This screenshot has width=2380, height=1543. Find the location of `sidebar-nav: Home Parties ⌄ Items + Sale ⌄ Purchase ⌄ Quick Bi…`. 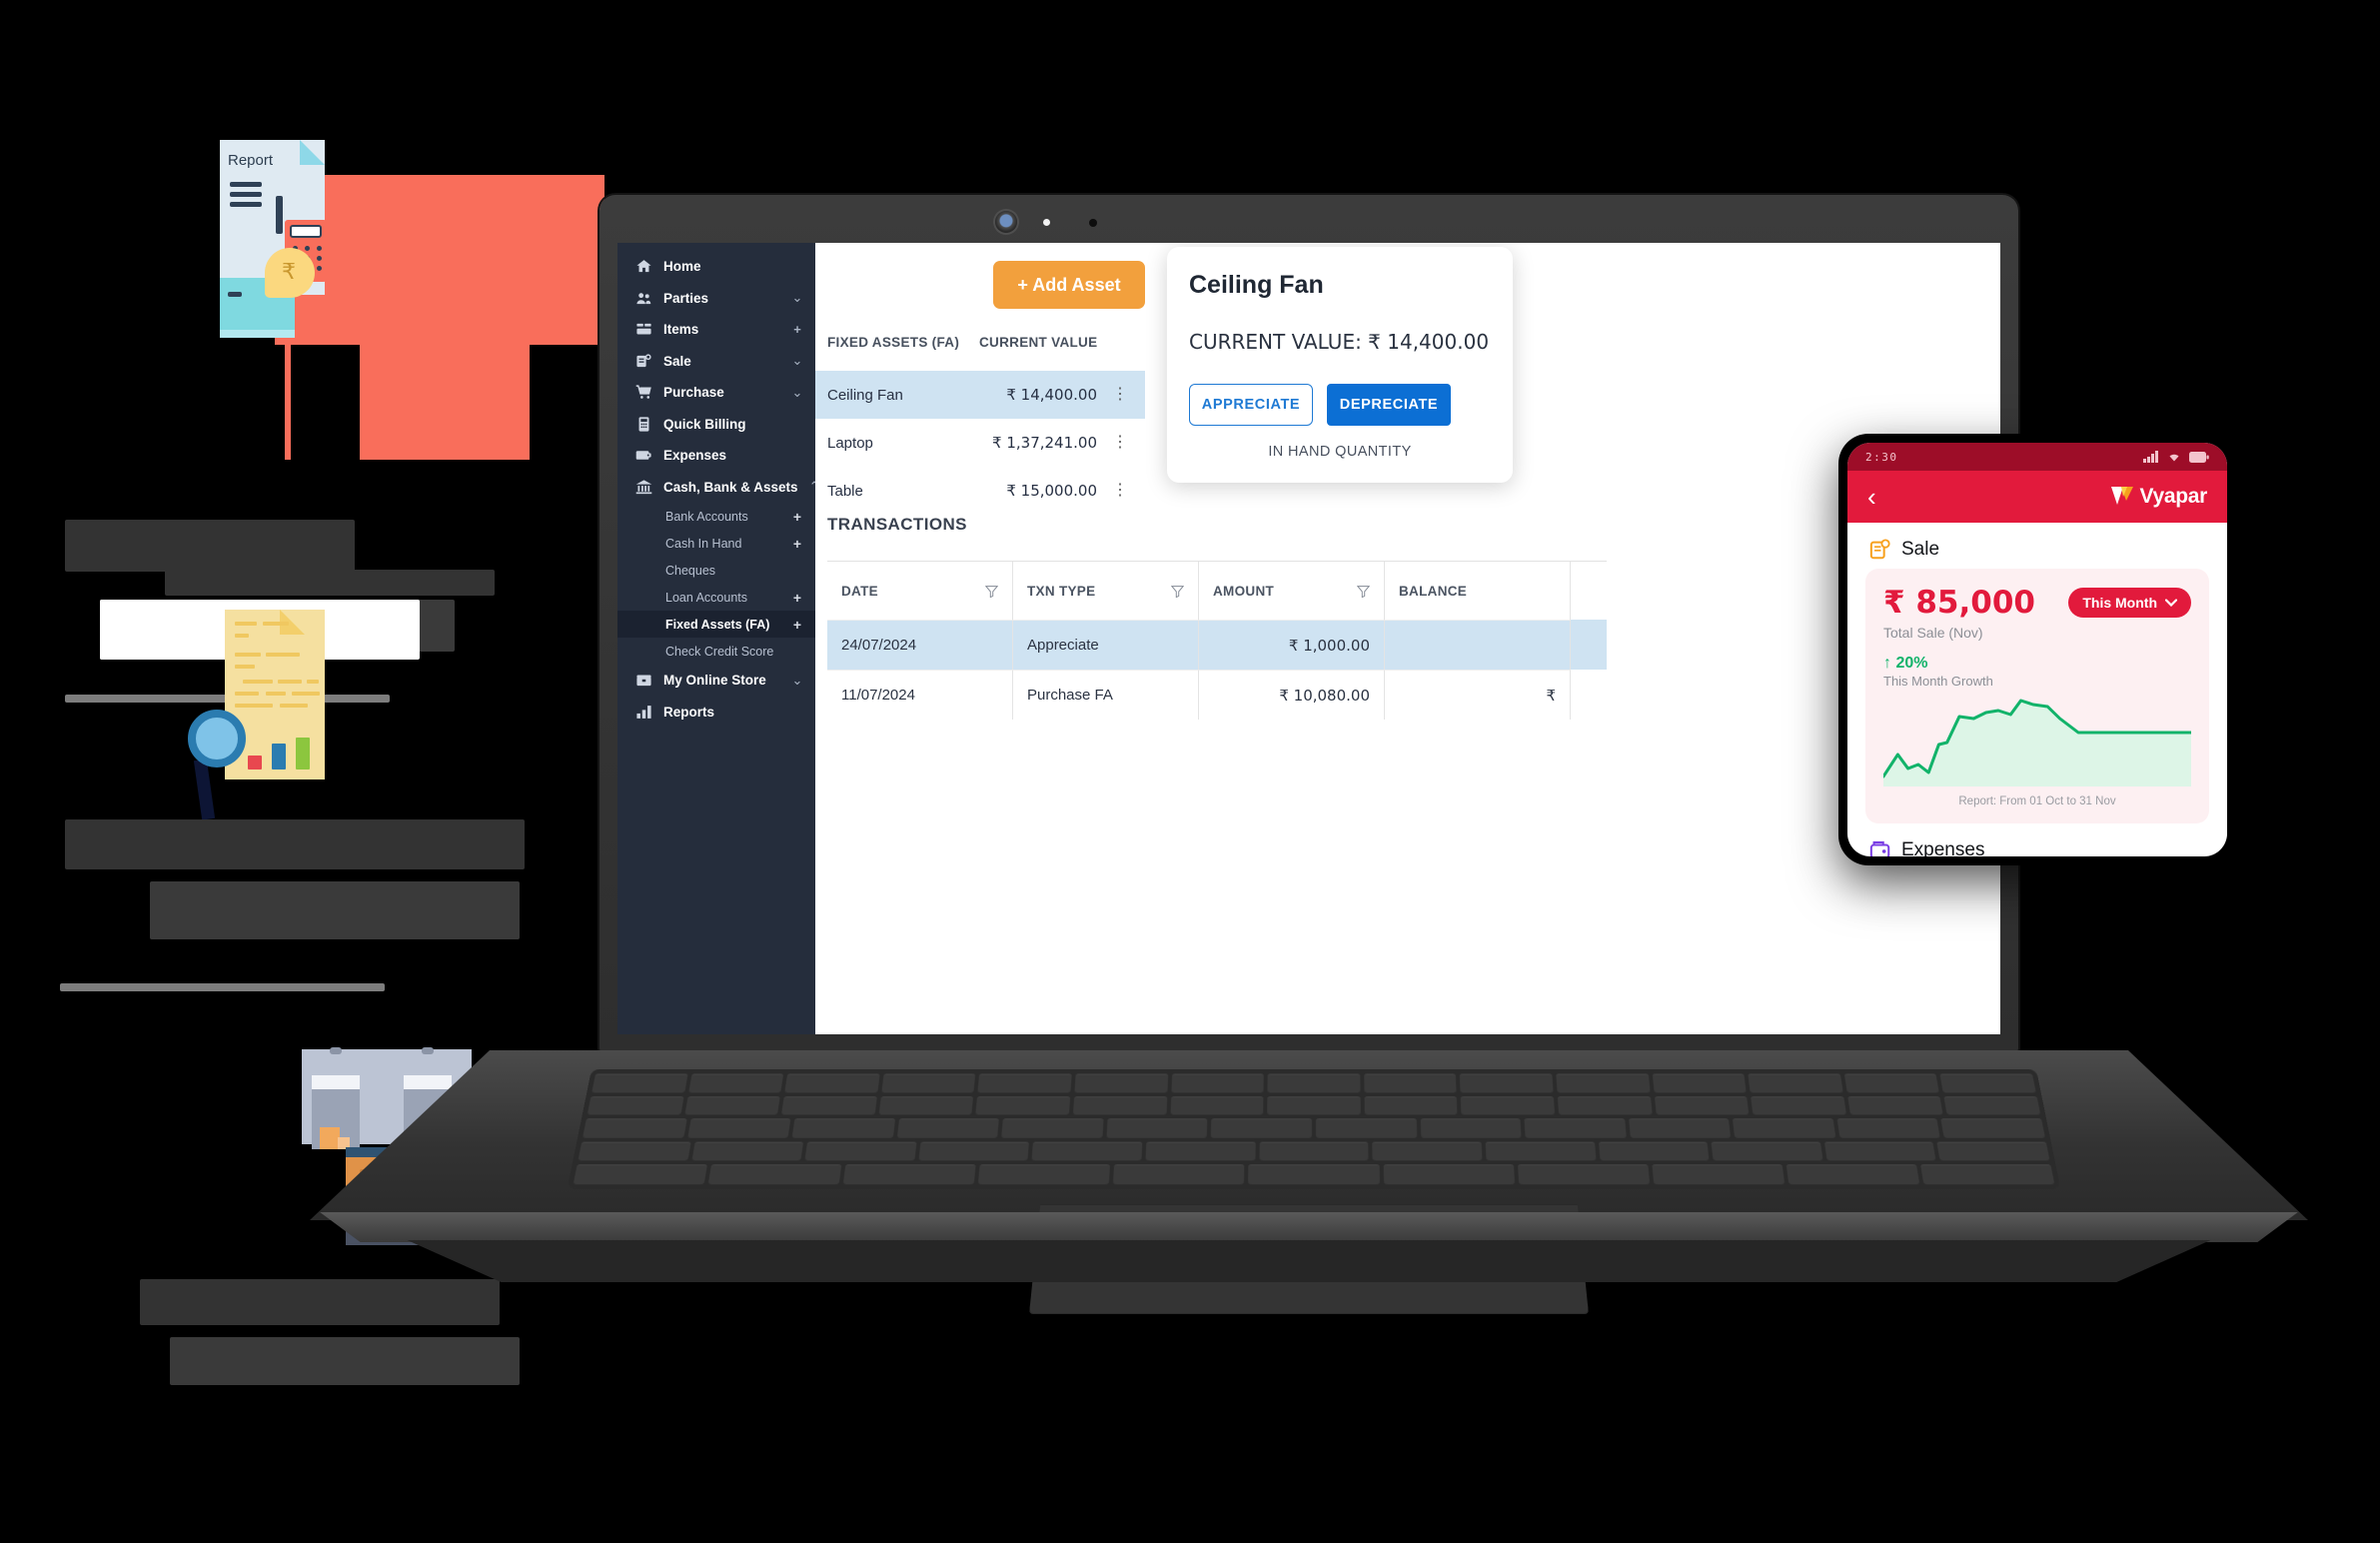

sidebar-nav: Home Parties ⌄ Items + Sale ⌄ Purchase ⌄ Quick Bi… is located at coordinates (718, 638).